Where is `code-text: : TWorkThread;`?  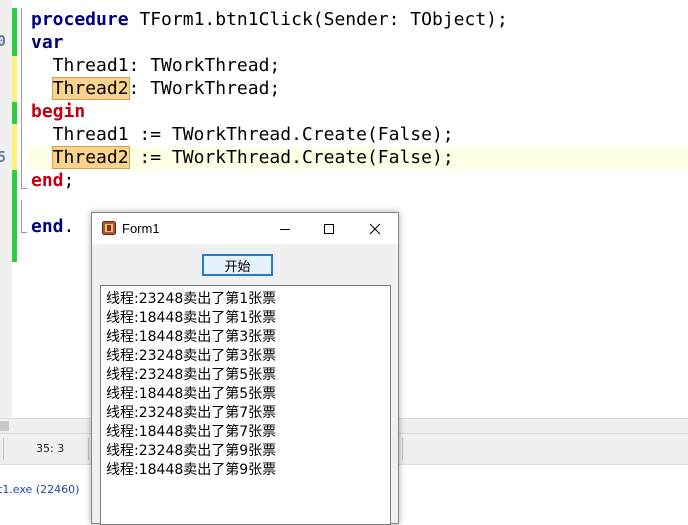 code-text: : TWorkThread; is located at coordinates (204, 88).